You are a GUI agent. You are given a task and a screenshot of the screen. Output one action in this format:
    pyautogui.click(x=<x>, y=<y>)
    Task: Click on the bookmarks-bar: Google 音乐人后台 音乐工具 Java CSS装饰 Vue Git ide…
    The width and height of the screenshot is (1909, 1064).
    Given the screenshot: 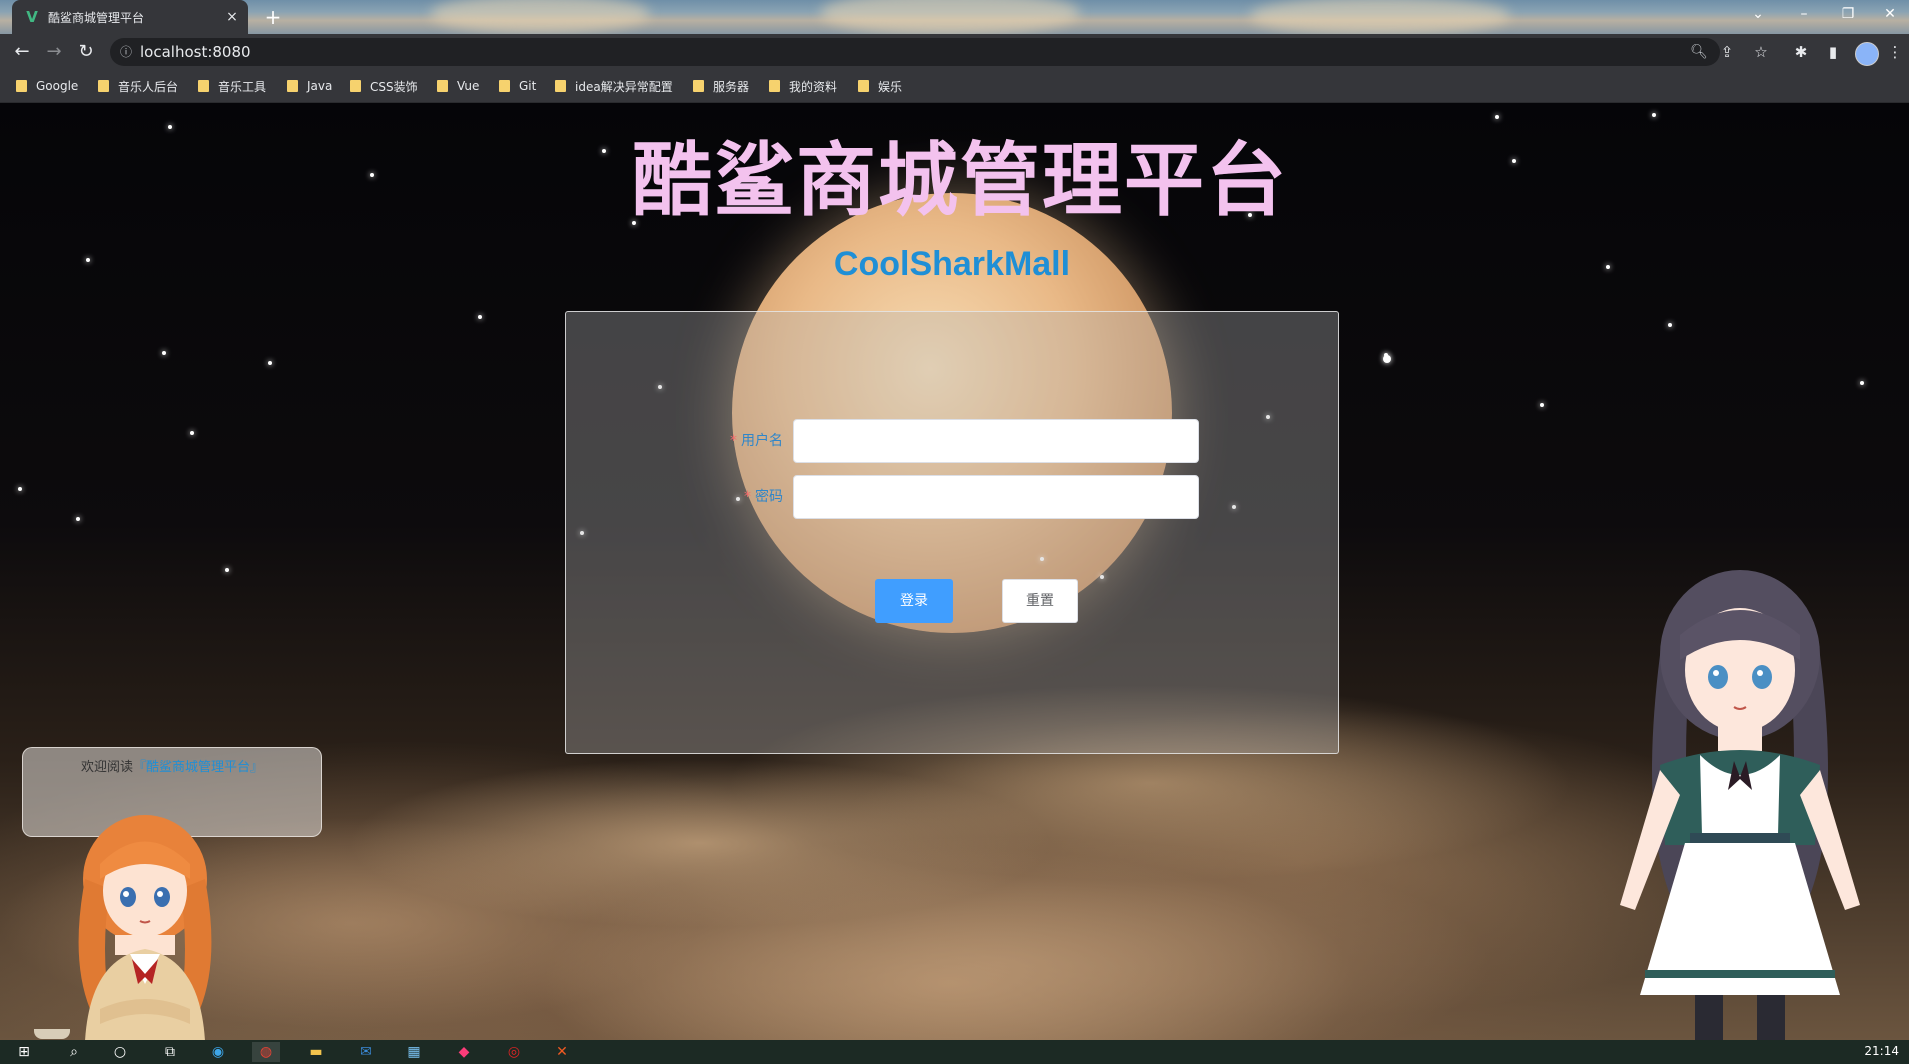 What is the action you would take?
    pyautogui.click(x=954, y=86)
    